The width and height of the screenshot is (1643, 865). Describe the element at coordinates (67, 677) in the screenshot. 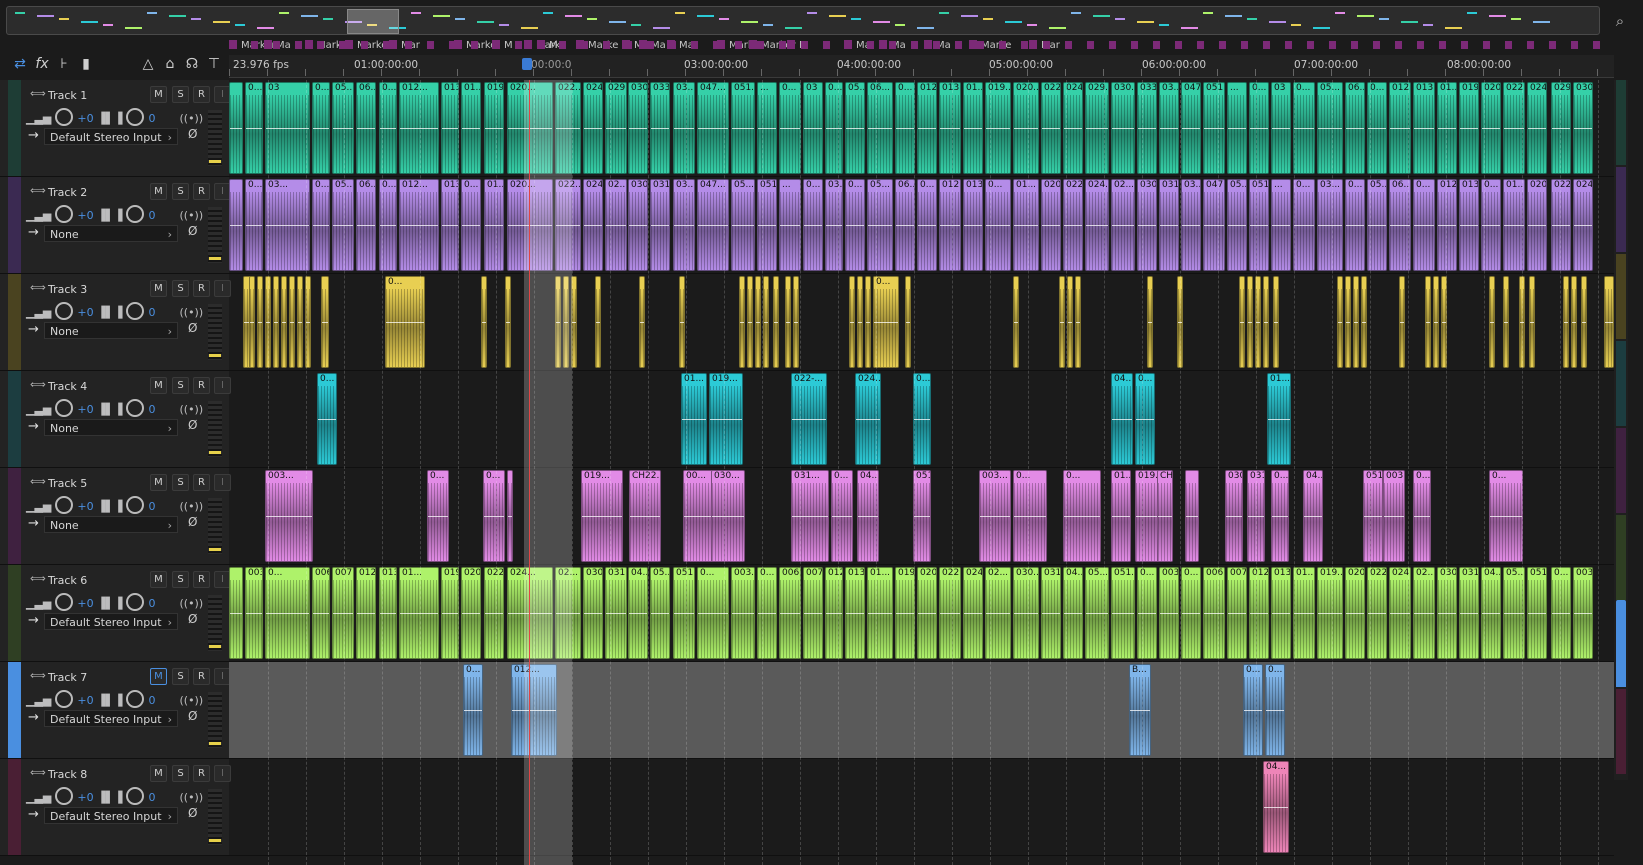

I see `track-name: Track 7` at that location.